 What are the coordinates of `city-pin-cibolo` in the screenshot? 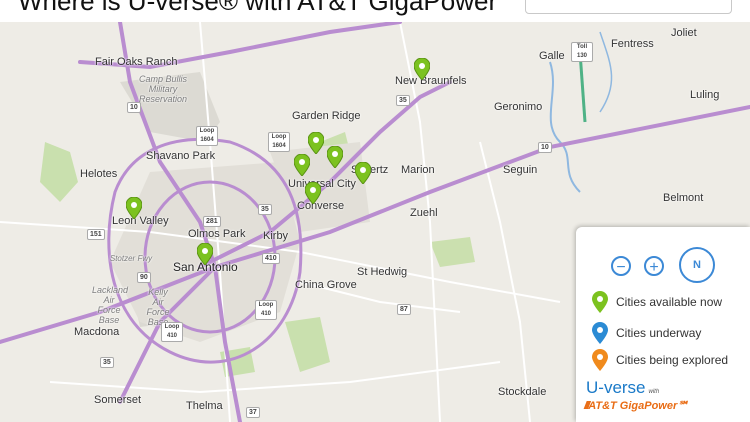 It's located at (363, 173).